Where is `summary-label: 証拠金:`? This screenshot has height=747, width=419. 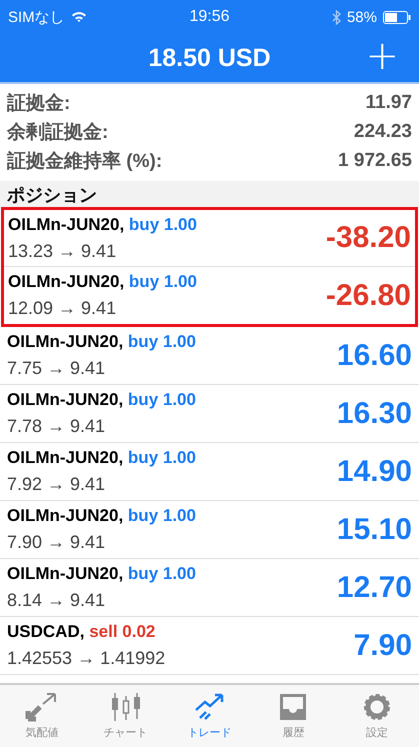
summary-label: 証拠金: is located at coordinates (38, 104).